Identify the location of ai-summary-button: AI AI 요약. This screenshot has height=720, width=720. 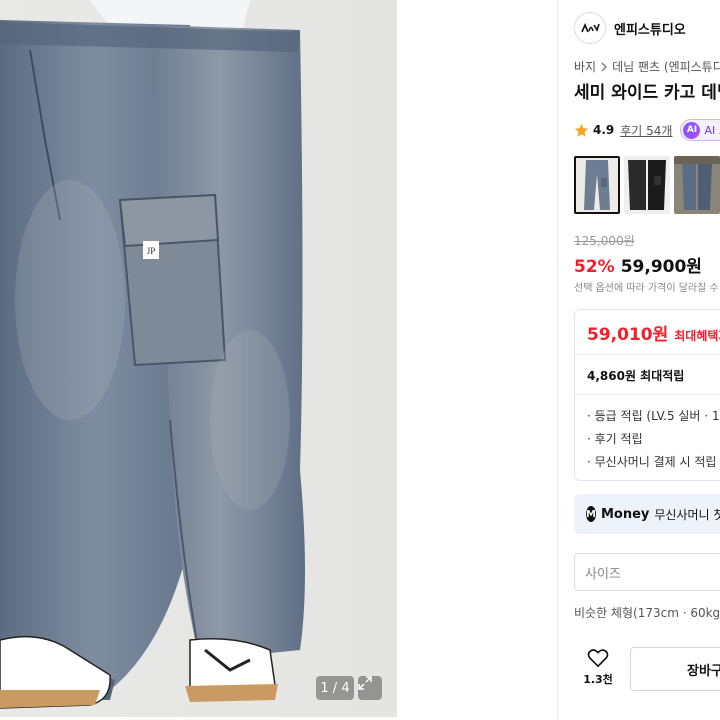
(700, 130).